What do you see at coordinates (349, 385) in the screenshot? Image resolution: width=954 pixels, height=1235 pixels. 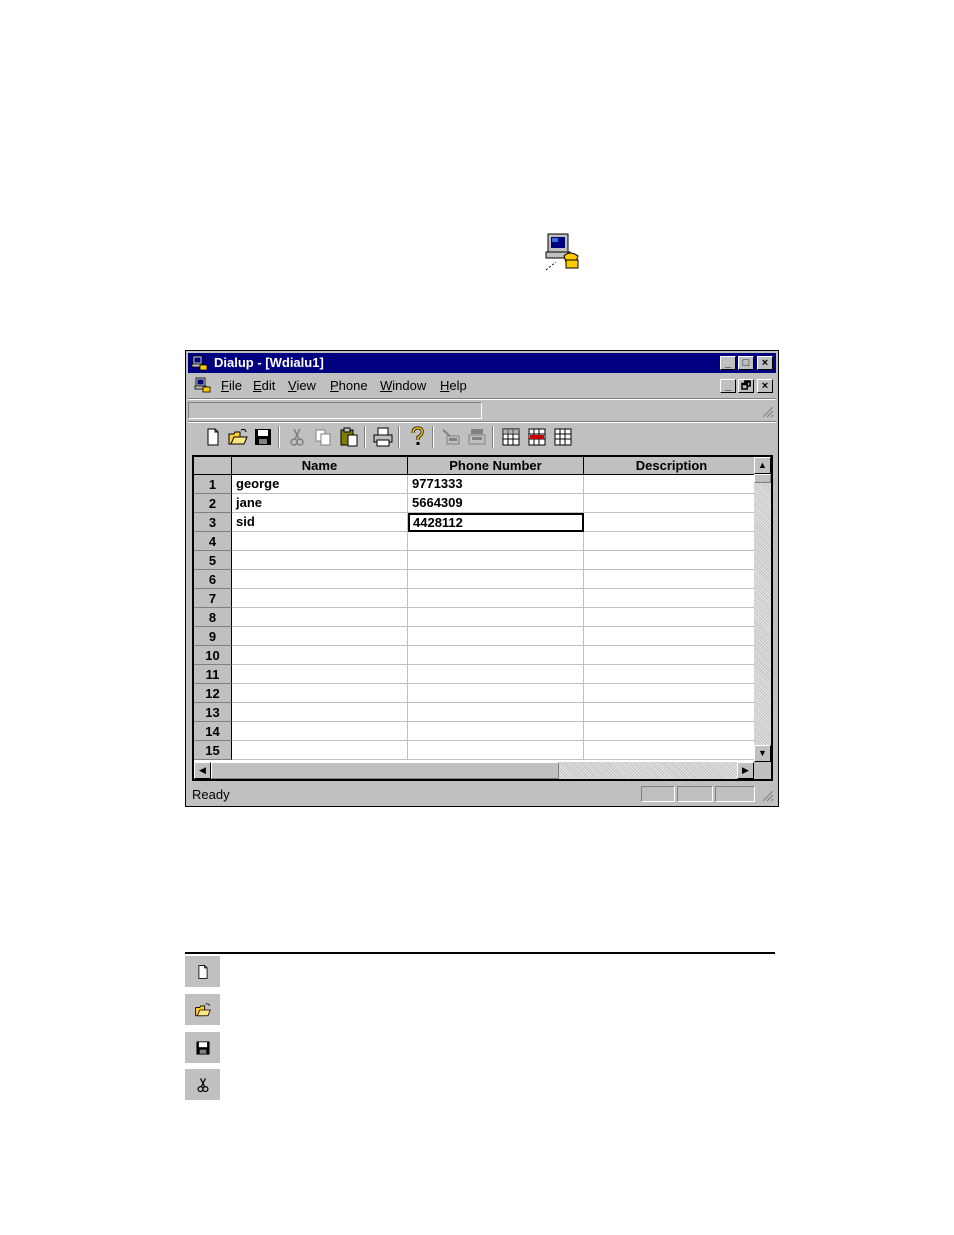 I see `menu-phone: Phone` at bounding box center [349, 385].